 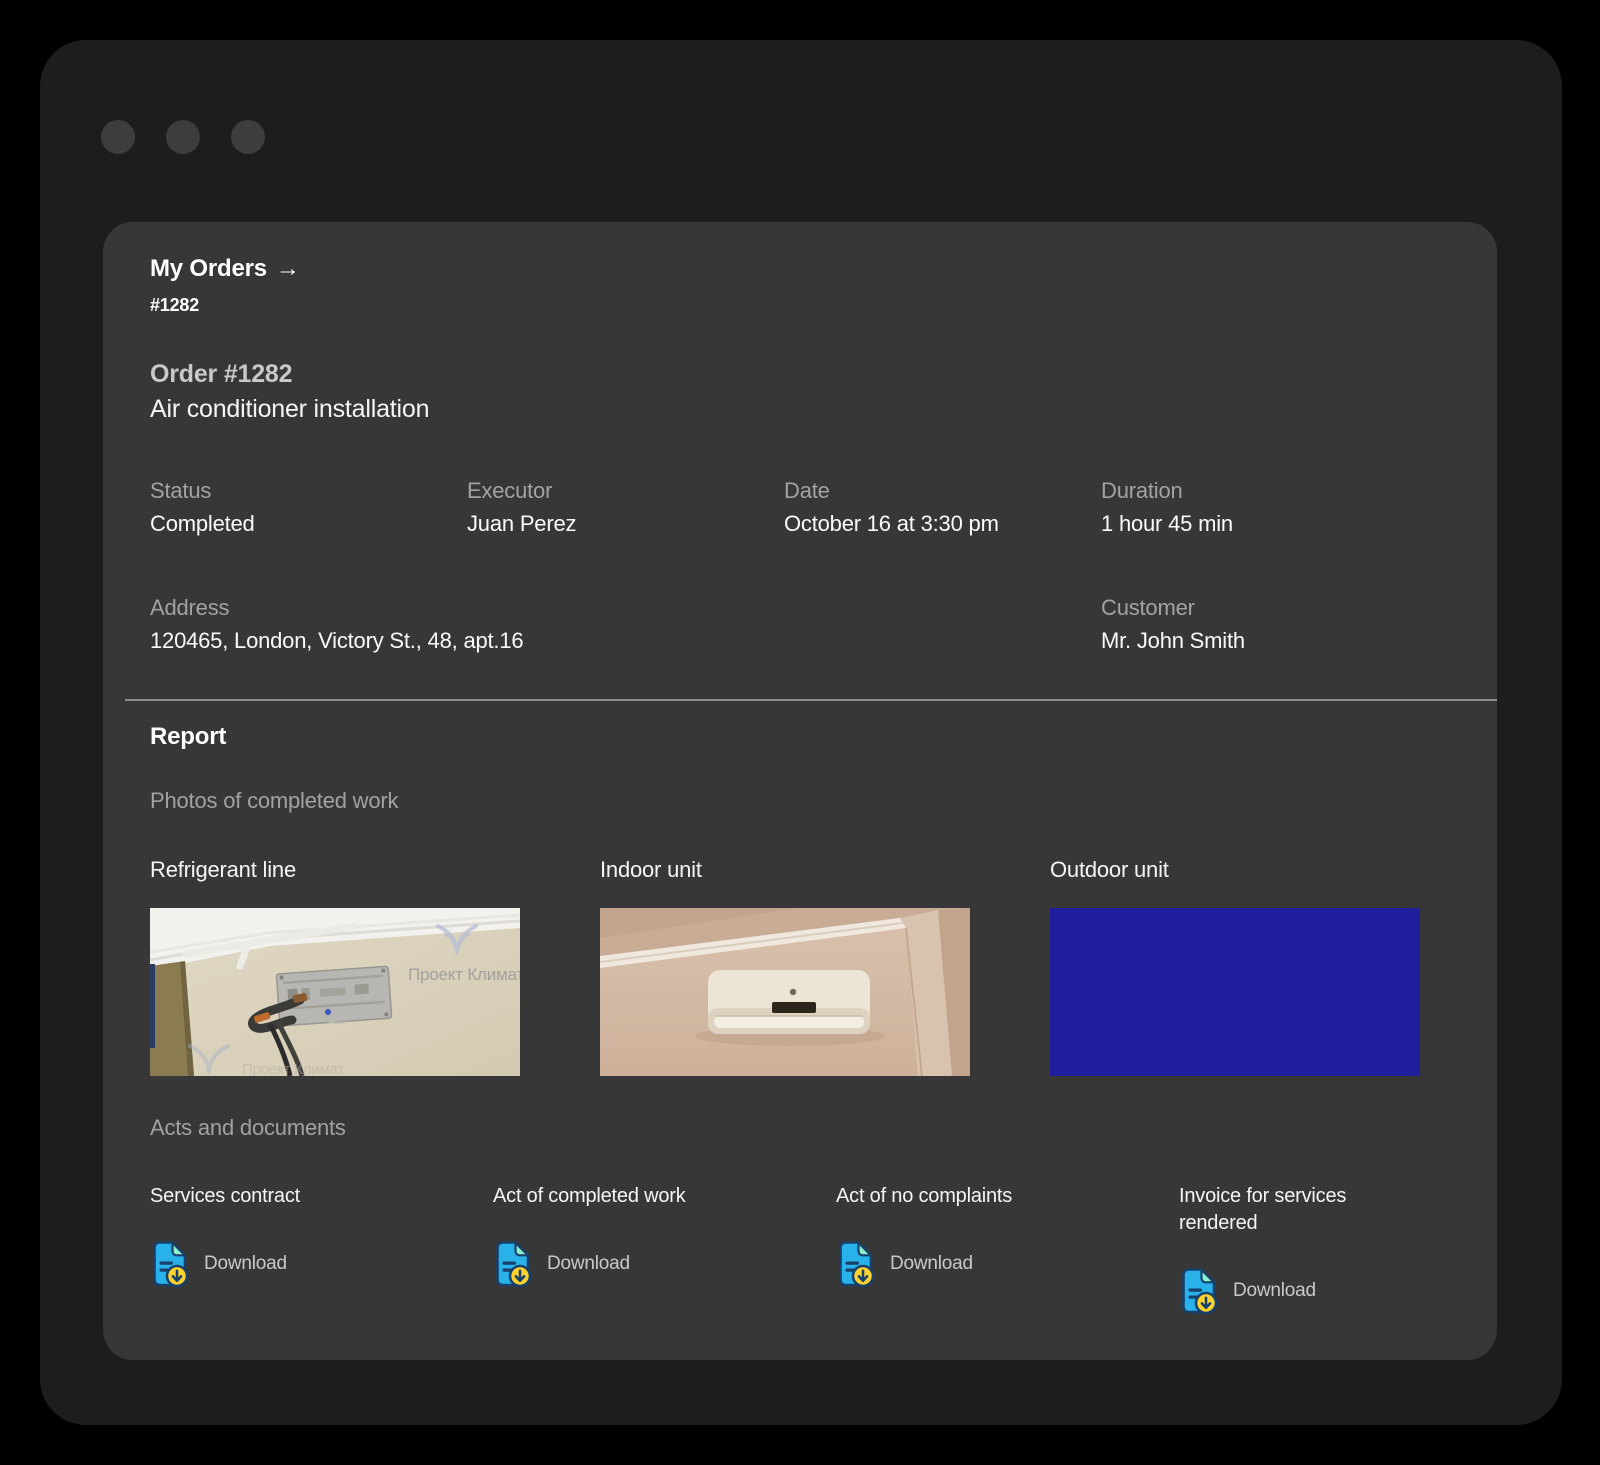 What do you see at coordinates (225, 1196) in the screenshot?
I see `document-title: Services contract` at bounding box center [225, 1196].